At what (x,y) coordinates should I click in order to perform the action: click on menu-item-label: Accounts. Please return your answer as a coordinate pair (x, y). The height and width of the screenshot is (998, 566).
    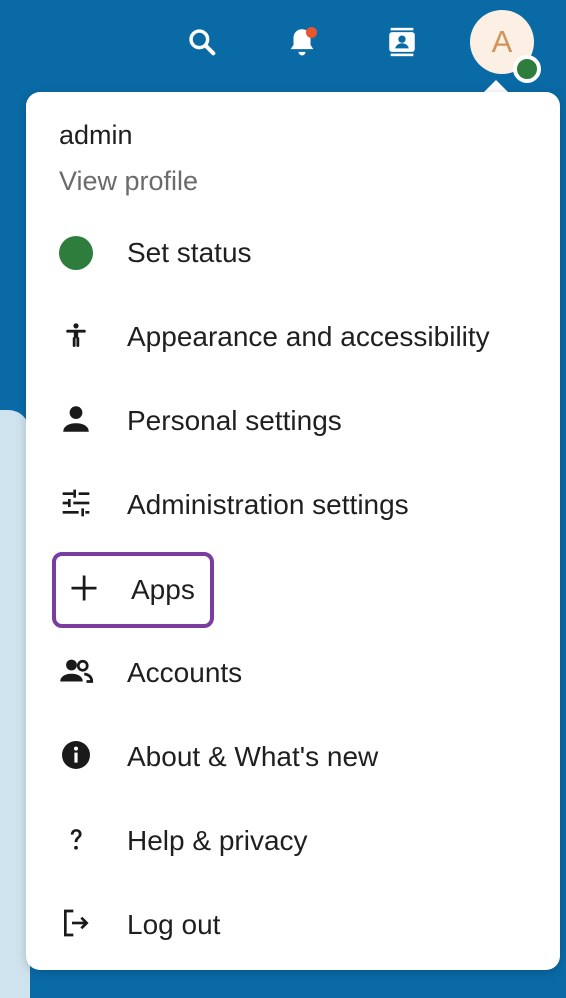
    Looking at the image, I should click on (185, 672).